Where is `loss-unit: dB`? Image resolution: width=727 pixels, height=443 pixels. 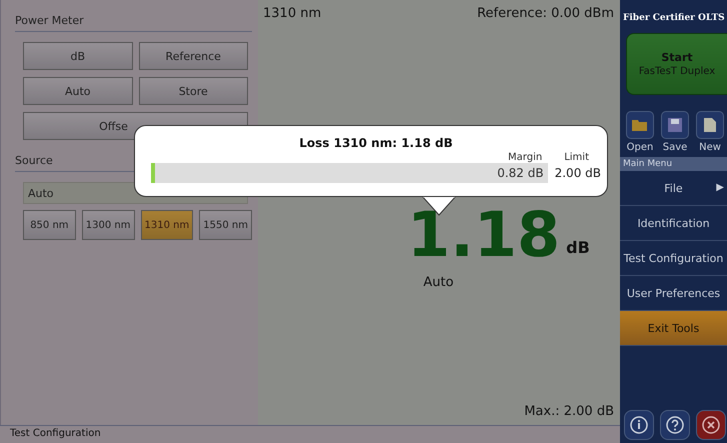 loss-unit: dB is located at coordinates (578, 247).